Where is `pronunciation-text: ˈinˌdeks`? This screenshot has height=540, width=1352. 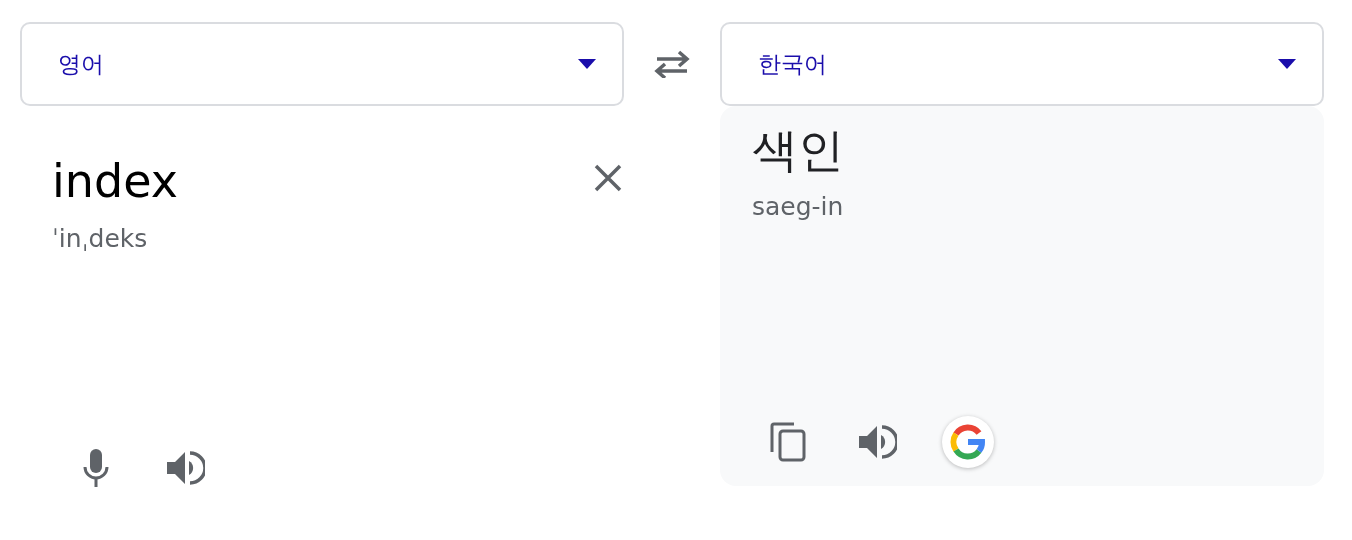
pronunciation-text: ˈinˌdeks is located at coordinates (100, 238).